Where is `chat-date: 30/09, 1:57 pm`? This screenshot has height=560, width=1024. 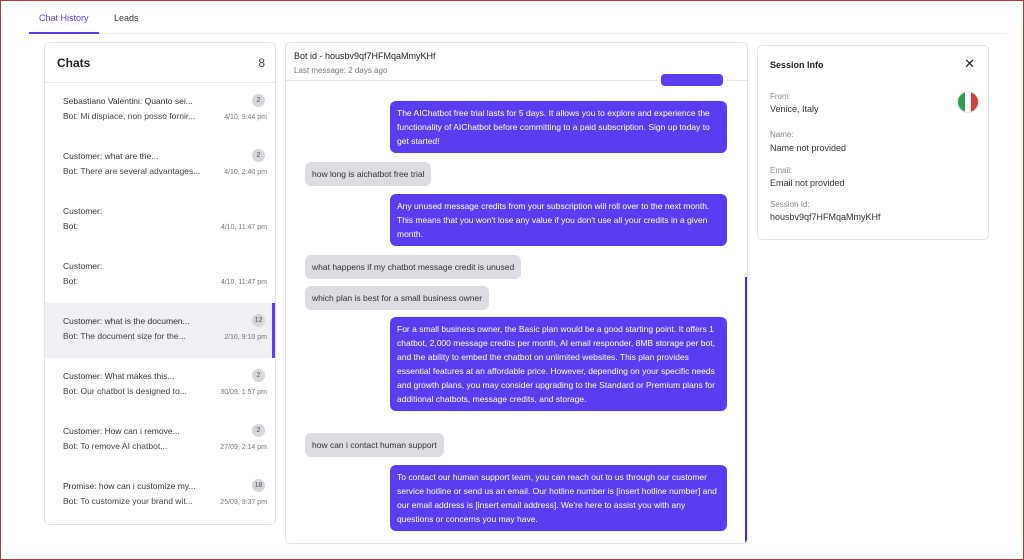
chat-date: 30/09, 1:57 pm is located at coordinates (243, 392).